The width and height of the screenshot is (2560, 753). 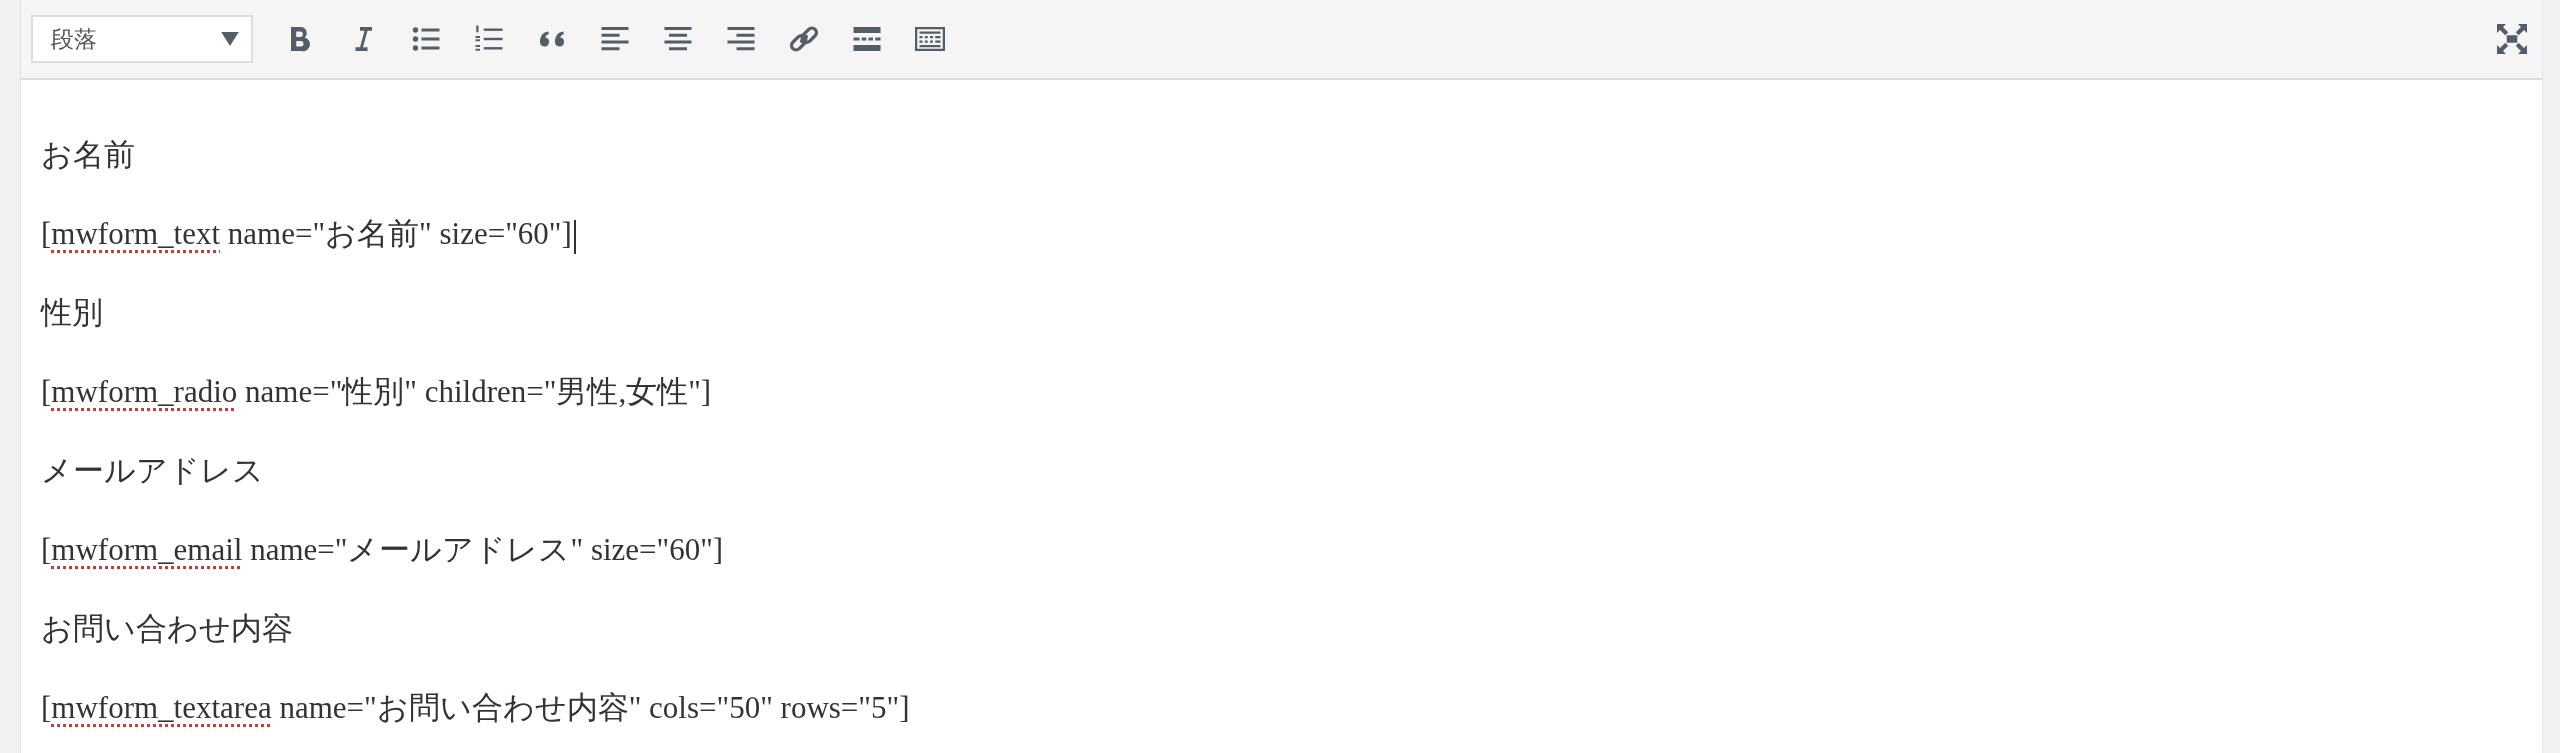 I want to click on paragraph-text: [mwform_email name="メールアドレス" size="60"], so click(x=383, y=550).